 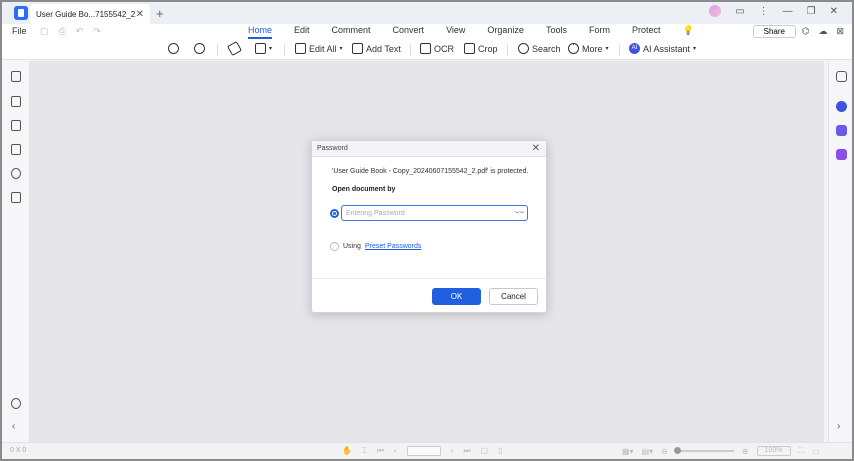 What do you see at coordinates (13, 426) in the screenshot?
I see `chevron-left-icon: ‹` at bounding box center [13, 426].